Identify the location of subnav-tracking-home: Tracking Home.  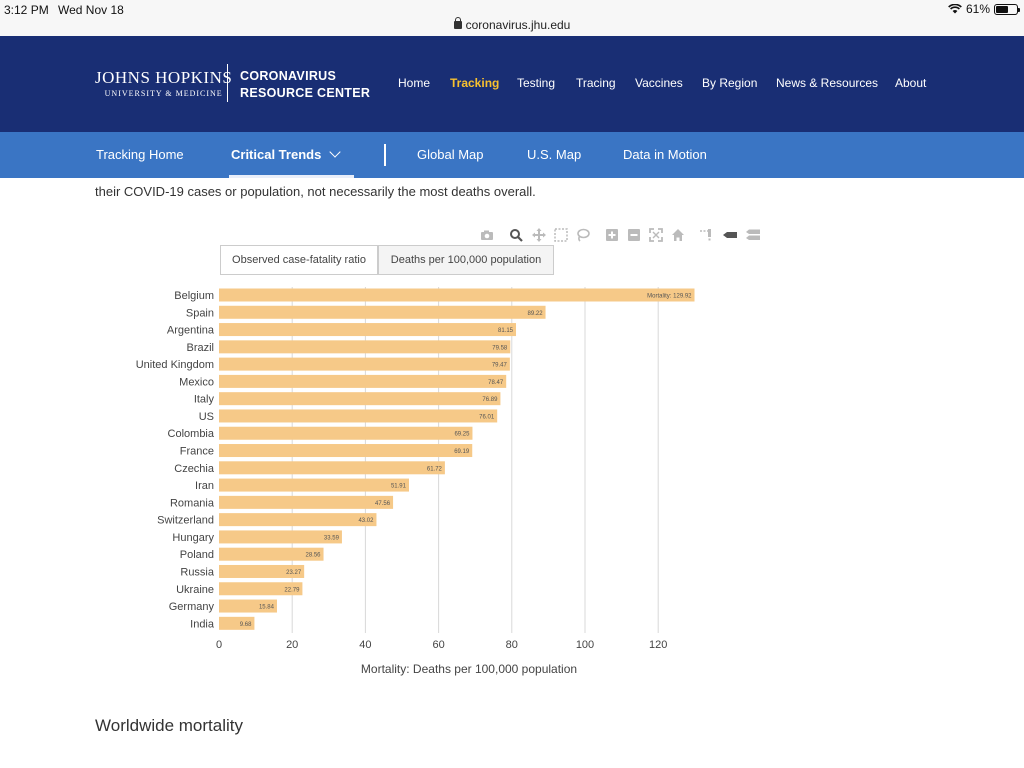
(140, 154).